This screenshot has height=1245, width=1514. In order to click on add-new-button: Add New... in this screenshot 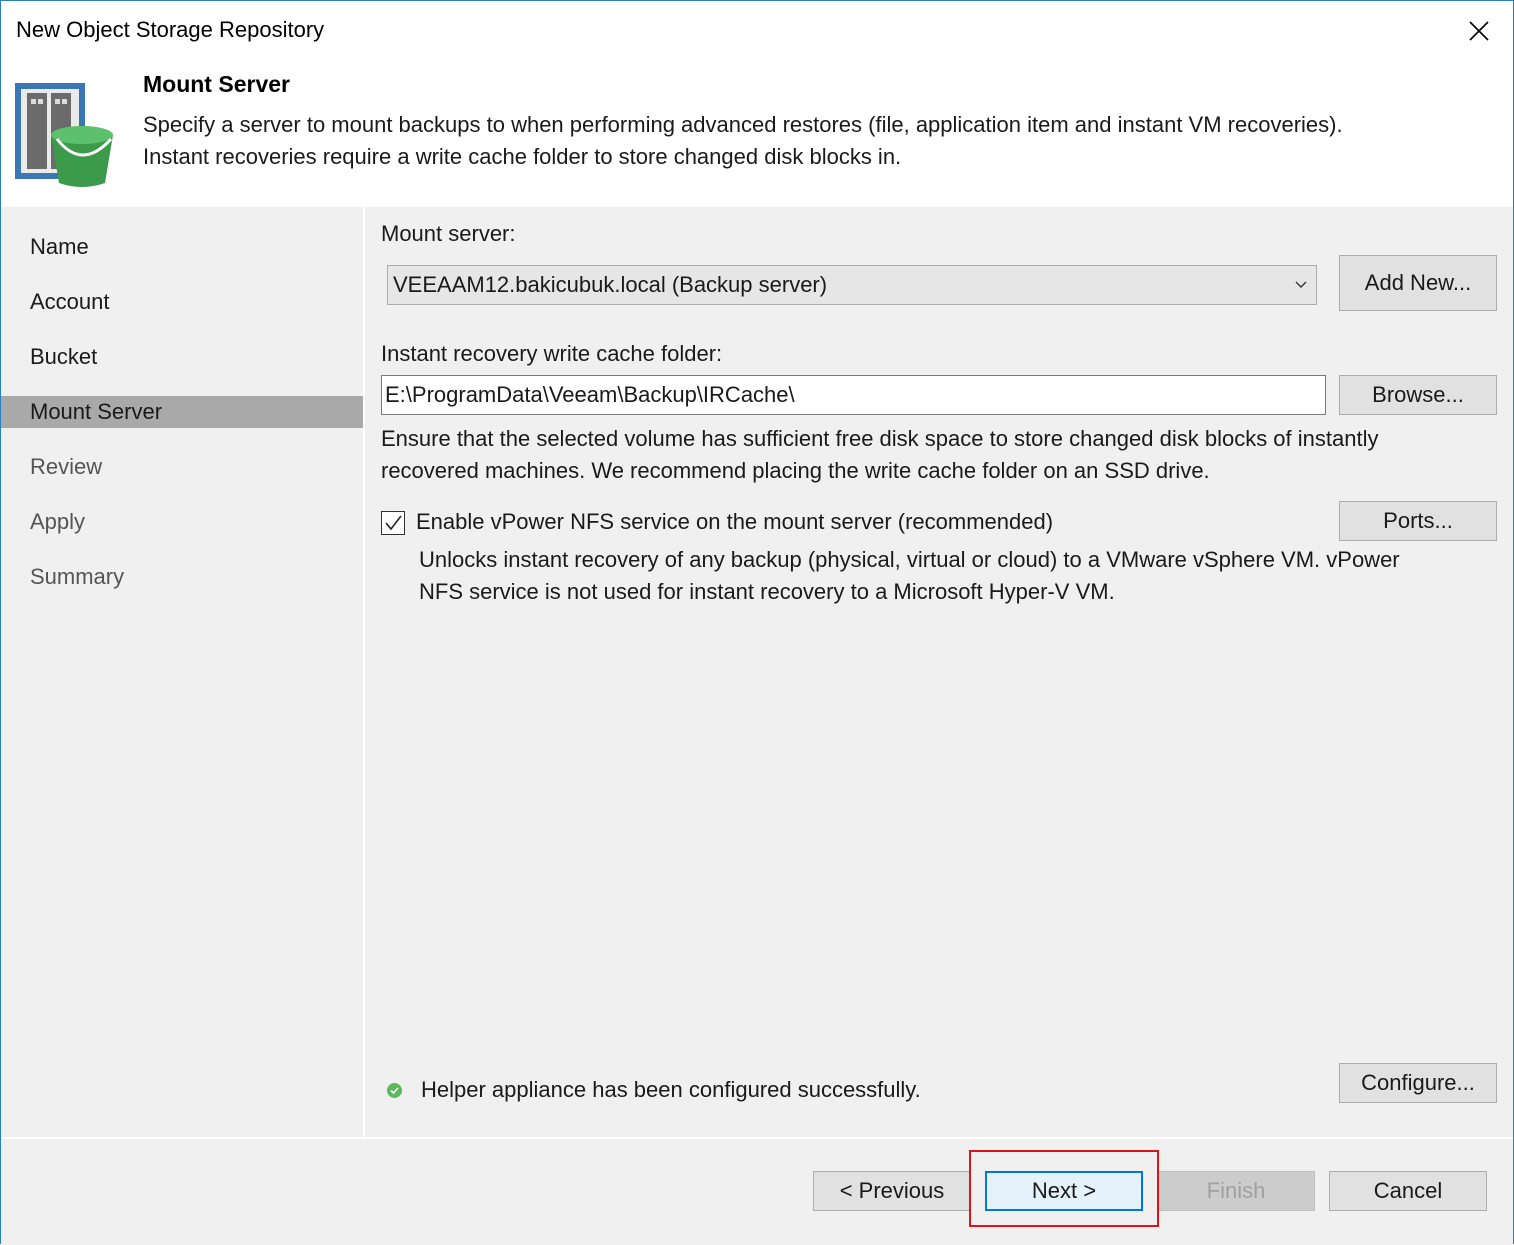, I will do `click(1418, 283)`.